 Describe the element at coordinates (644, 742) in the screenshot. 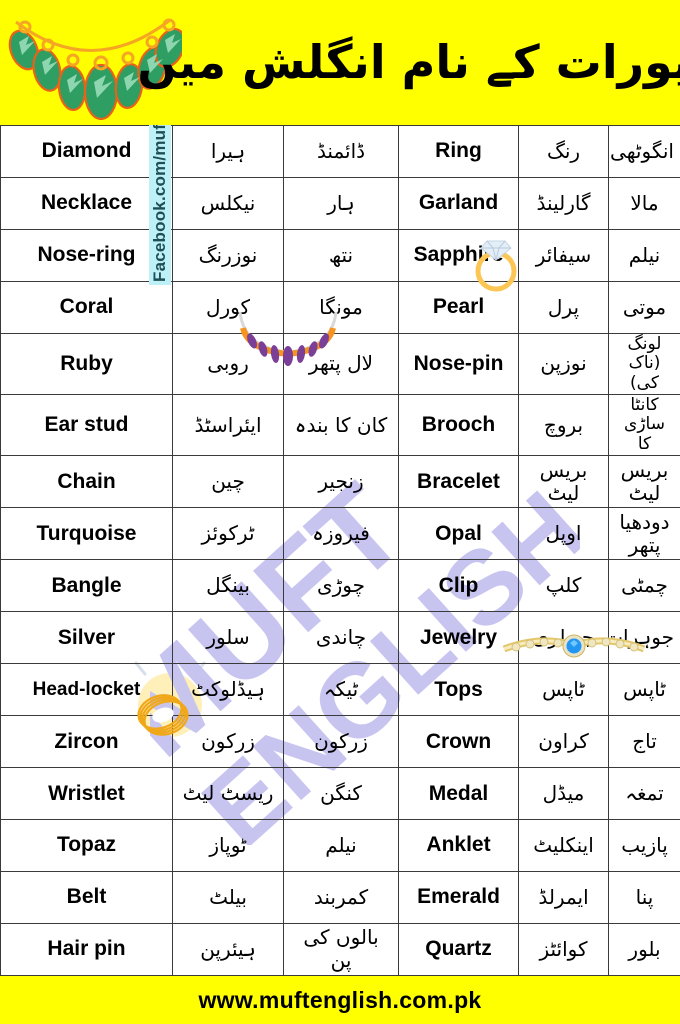

I see `cell-urdu-meaning-right: تاج` at that location.